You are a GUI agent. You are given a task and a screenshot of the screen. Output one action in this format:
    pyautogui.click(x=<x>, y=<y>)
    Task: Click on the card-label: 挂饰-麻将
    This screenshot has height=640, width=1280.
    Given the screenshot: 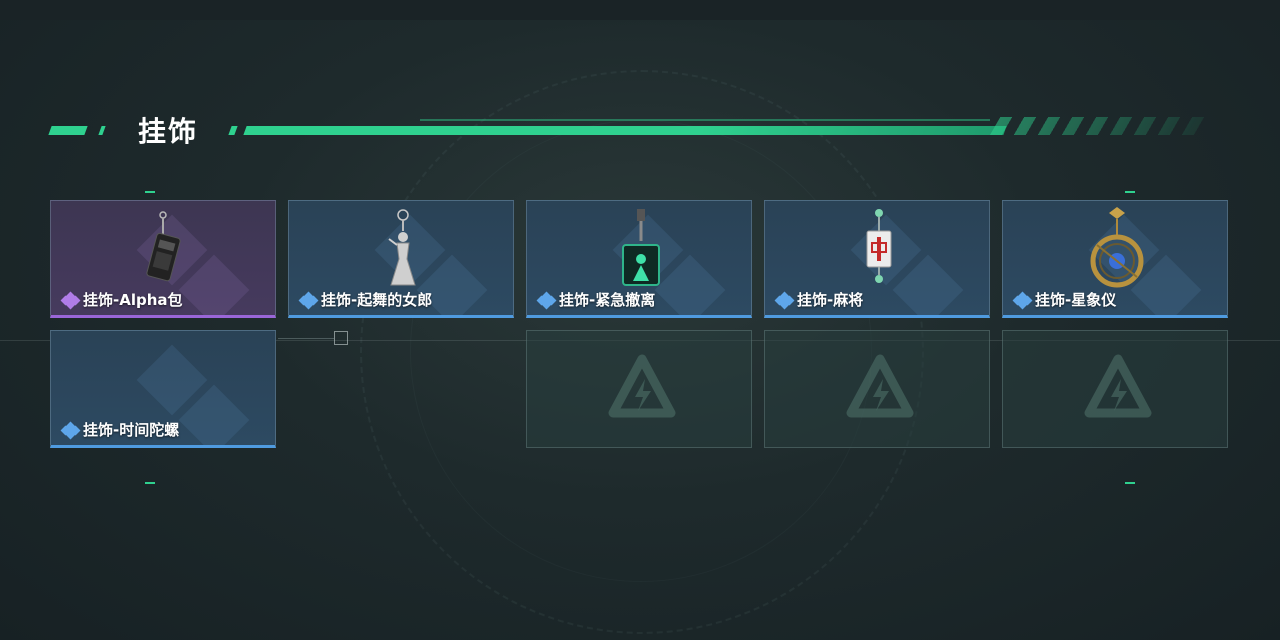 What is the action you would take?
    pyautogui.click(x=819, y=299)
    